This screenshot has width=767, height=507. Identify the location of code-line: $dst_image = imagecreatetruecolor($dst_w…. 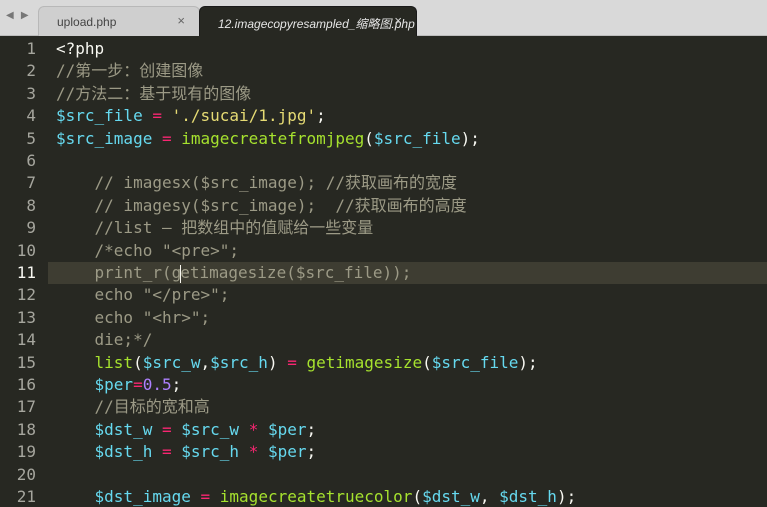
(316, 496).